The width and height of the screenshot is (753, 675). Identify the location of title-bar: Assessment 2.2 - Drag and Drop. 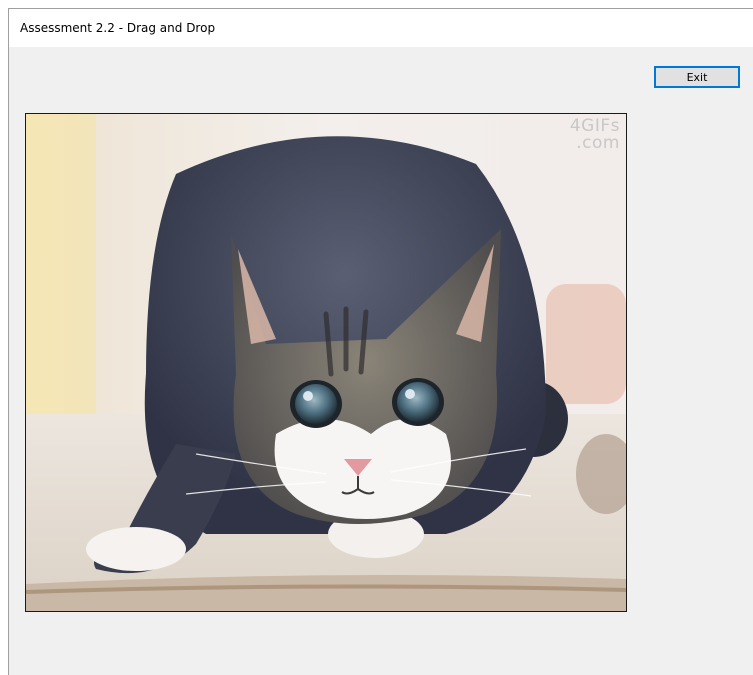
(381, 28).